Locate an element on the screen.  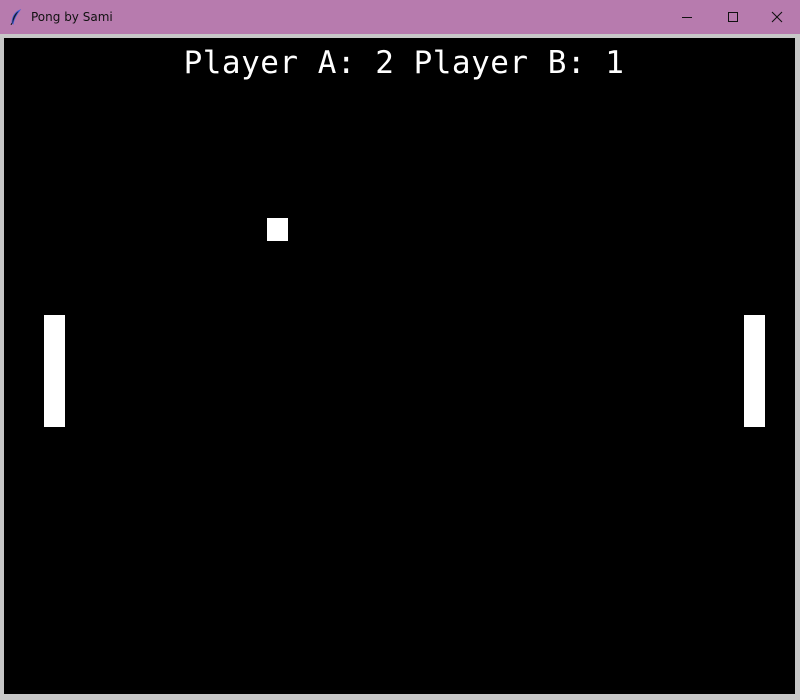
close-button is located at coordinates (777, 17).